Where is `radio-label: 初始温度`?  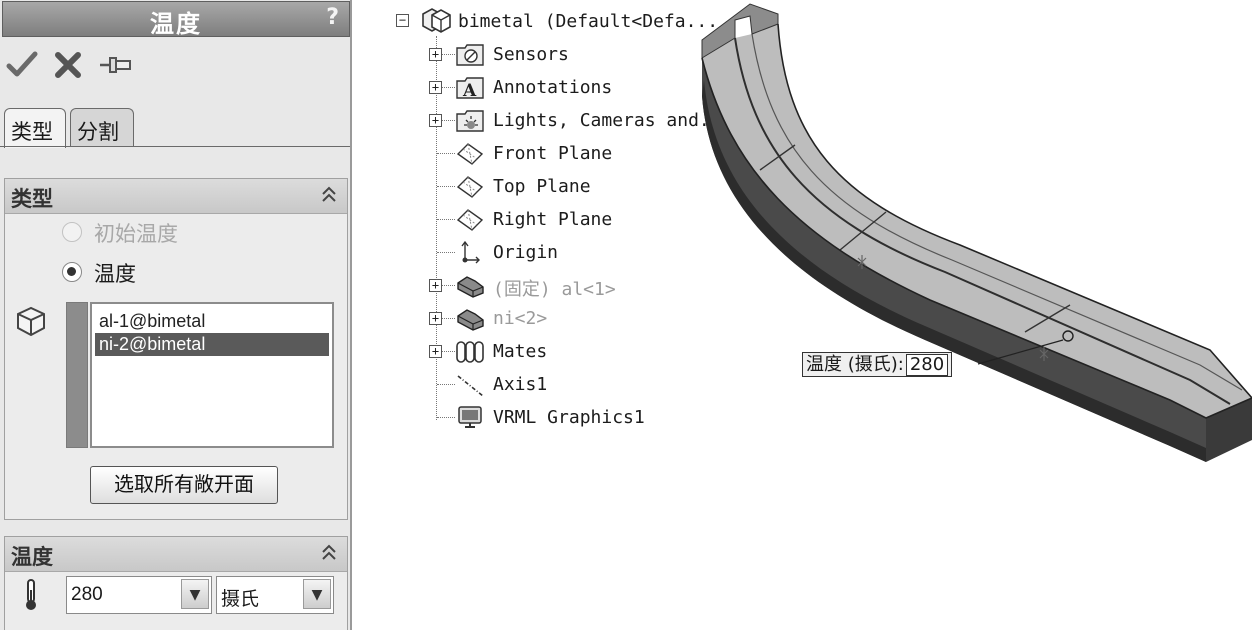
radio-label: 初始温度 is located at coordinates (136, 234).